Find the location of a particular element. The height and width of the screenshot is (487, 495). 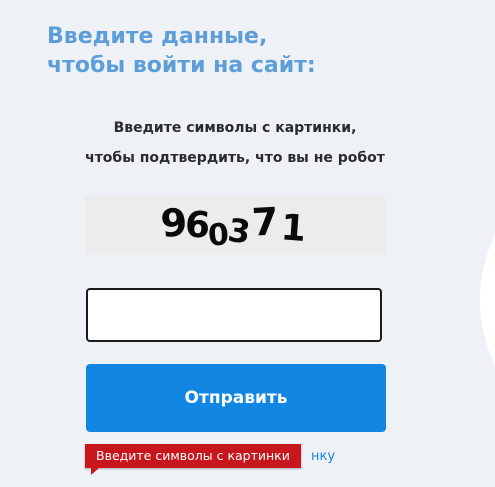

error-tooltip: Введите символы с картинки is located at coordinates (193, 459).